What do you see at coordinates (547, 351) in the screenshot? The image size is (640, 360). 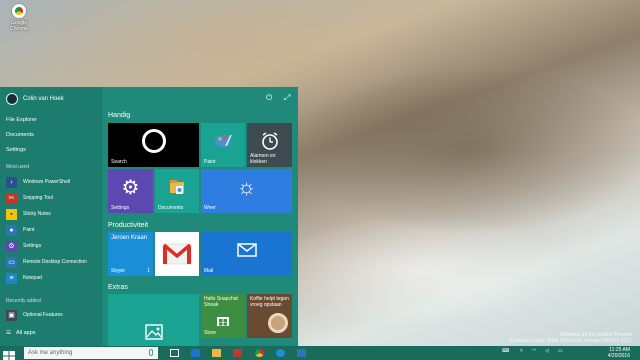 I see `volume-icon: ◁` at bounding box center [547, 351].